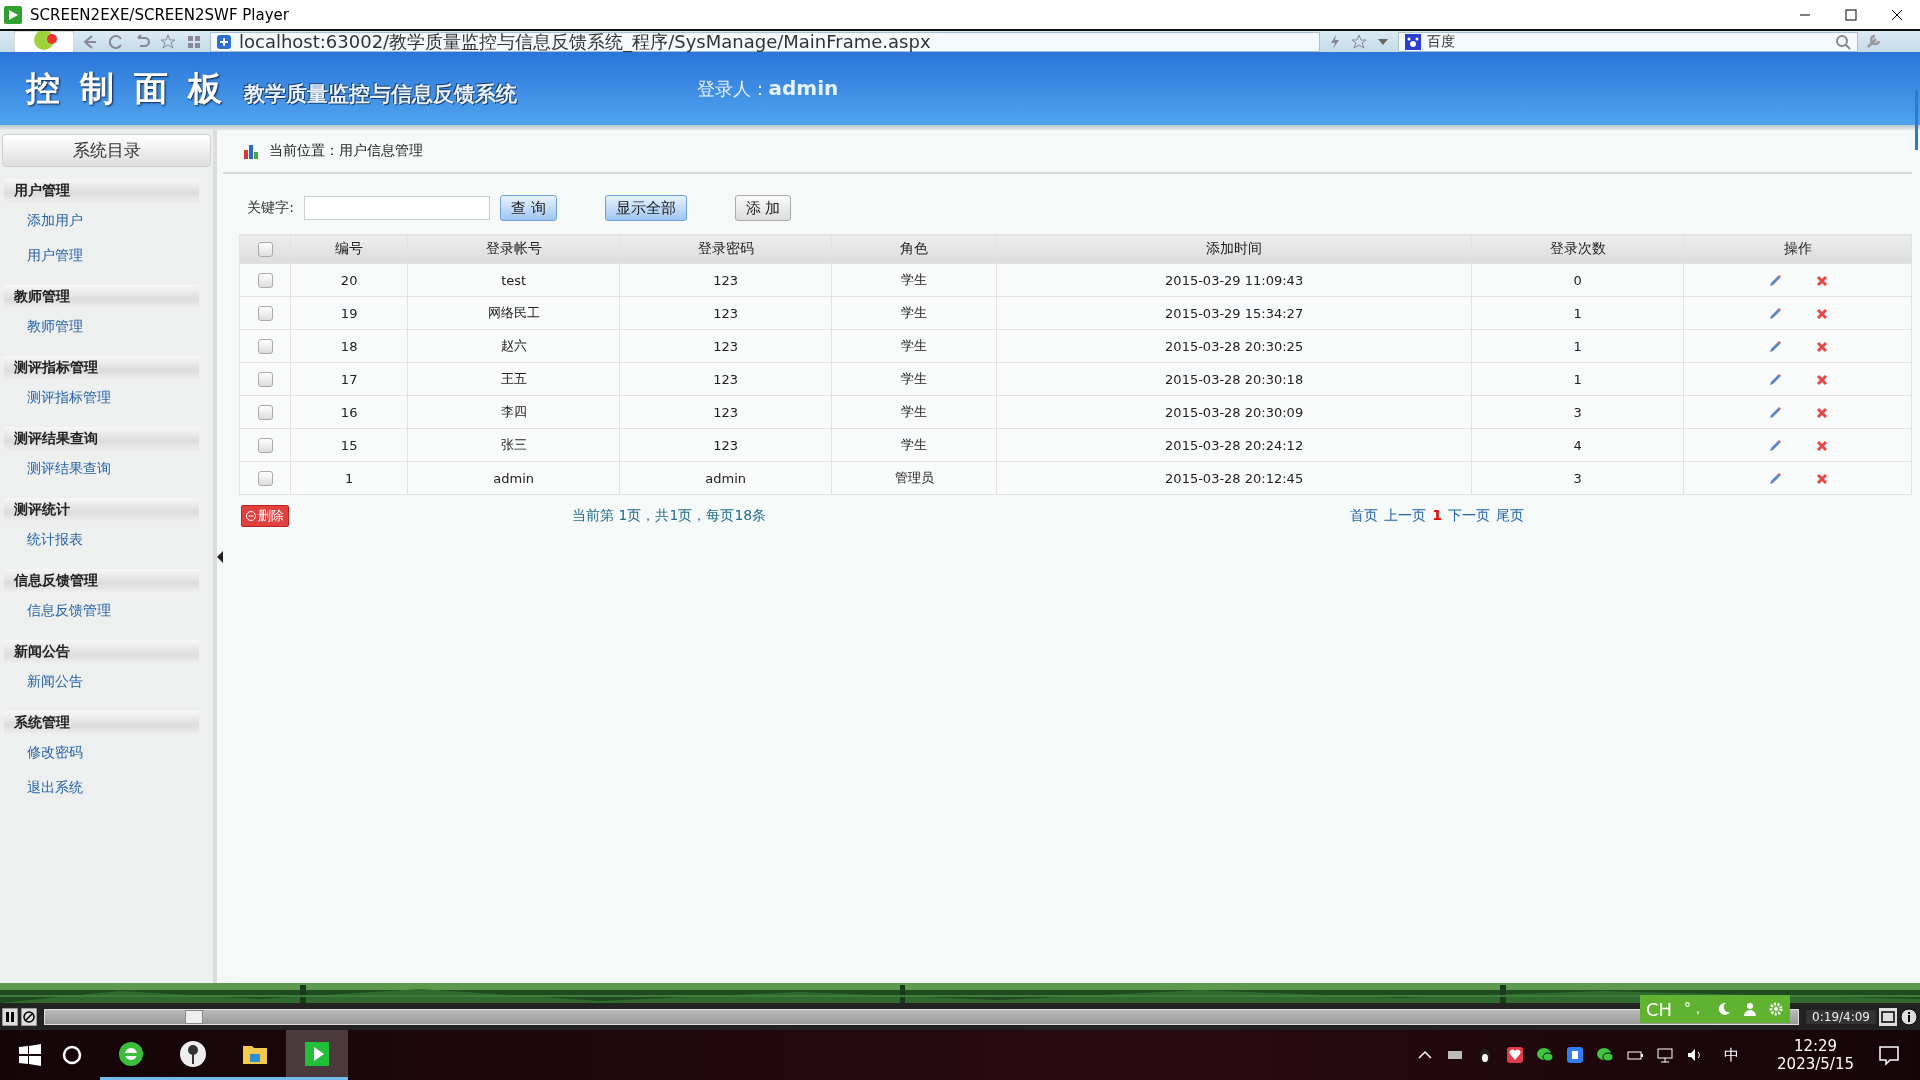 The width and height of the screenshot is (1920, 1080). What do you see at coordinates (102, 439) in the screenshot?
I see `menu-group: 测评结果查询` at bounding box center [102, 439].